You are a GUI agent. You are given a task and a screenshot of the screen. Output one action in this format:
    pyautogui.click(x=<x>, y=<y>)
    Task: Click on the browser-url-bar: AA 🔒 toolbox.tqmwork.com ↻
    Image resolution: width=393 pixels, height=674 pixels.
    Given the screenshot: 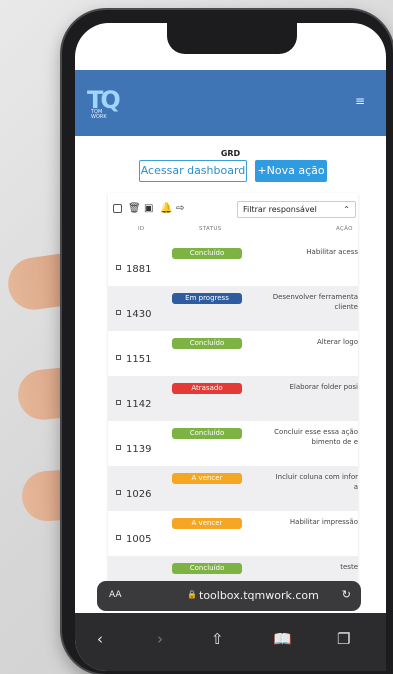 What is the action you would take?
    pyautogui.click(x=229, y=596)
    